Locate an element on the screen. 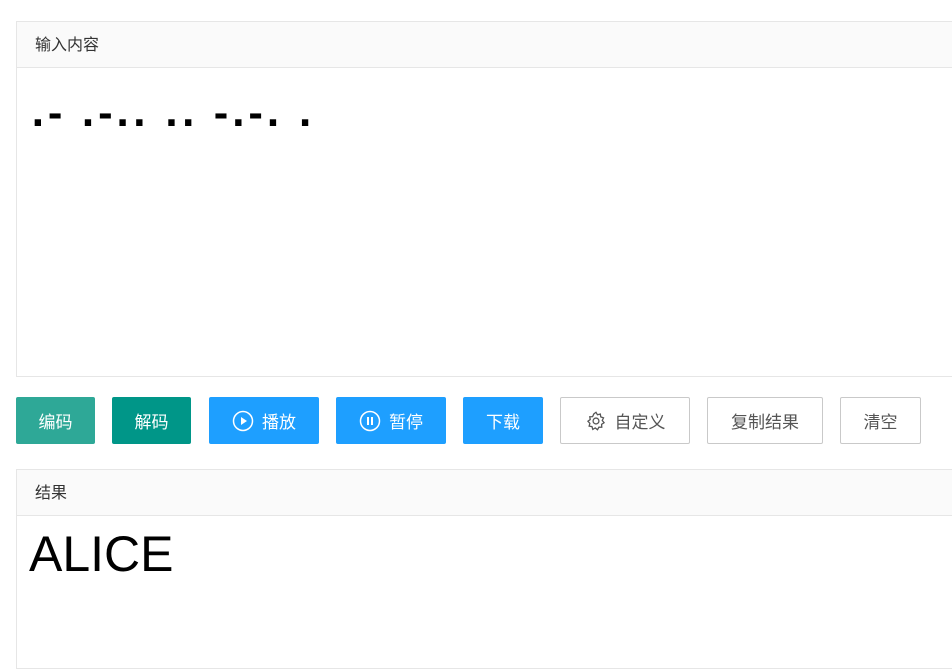 The width and height of the screenshot is (952, 669). clear-button-label: 清空 is located at coordinates (880, 423).